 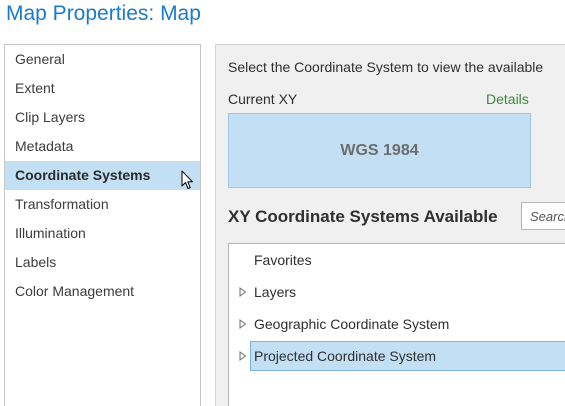 What do you see at coordinates (102, 117) in the screenshot?
I see `nav-item-clip-layers: Clip Layers` at bounding box center [102, 117].